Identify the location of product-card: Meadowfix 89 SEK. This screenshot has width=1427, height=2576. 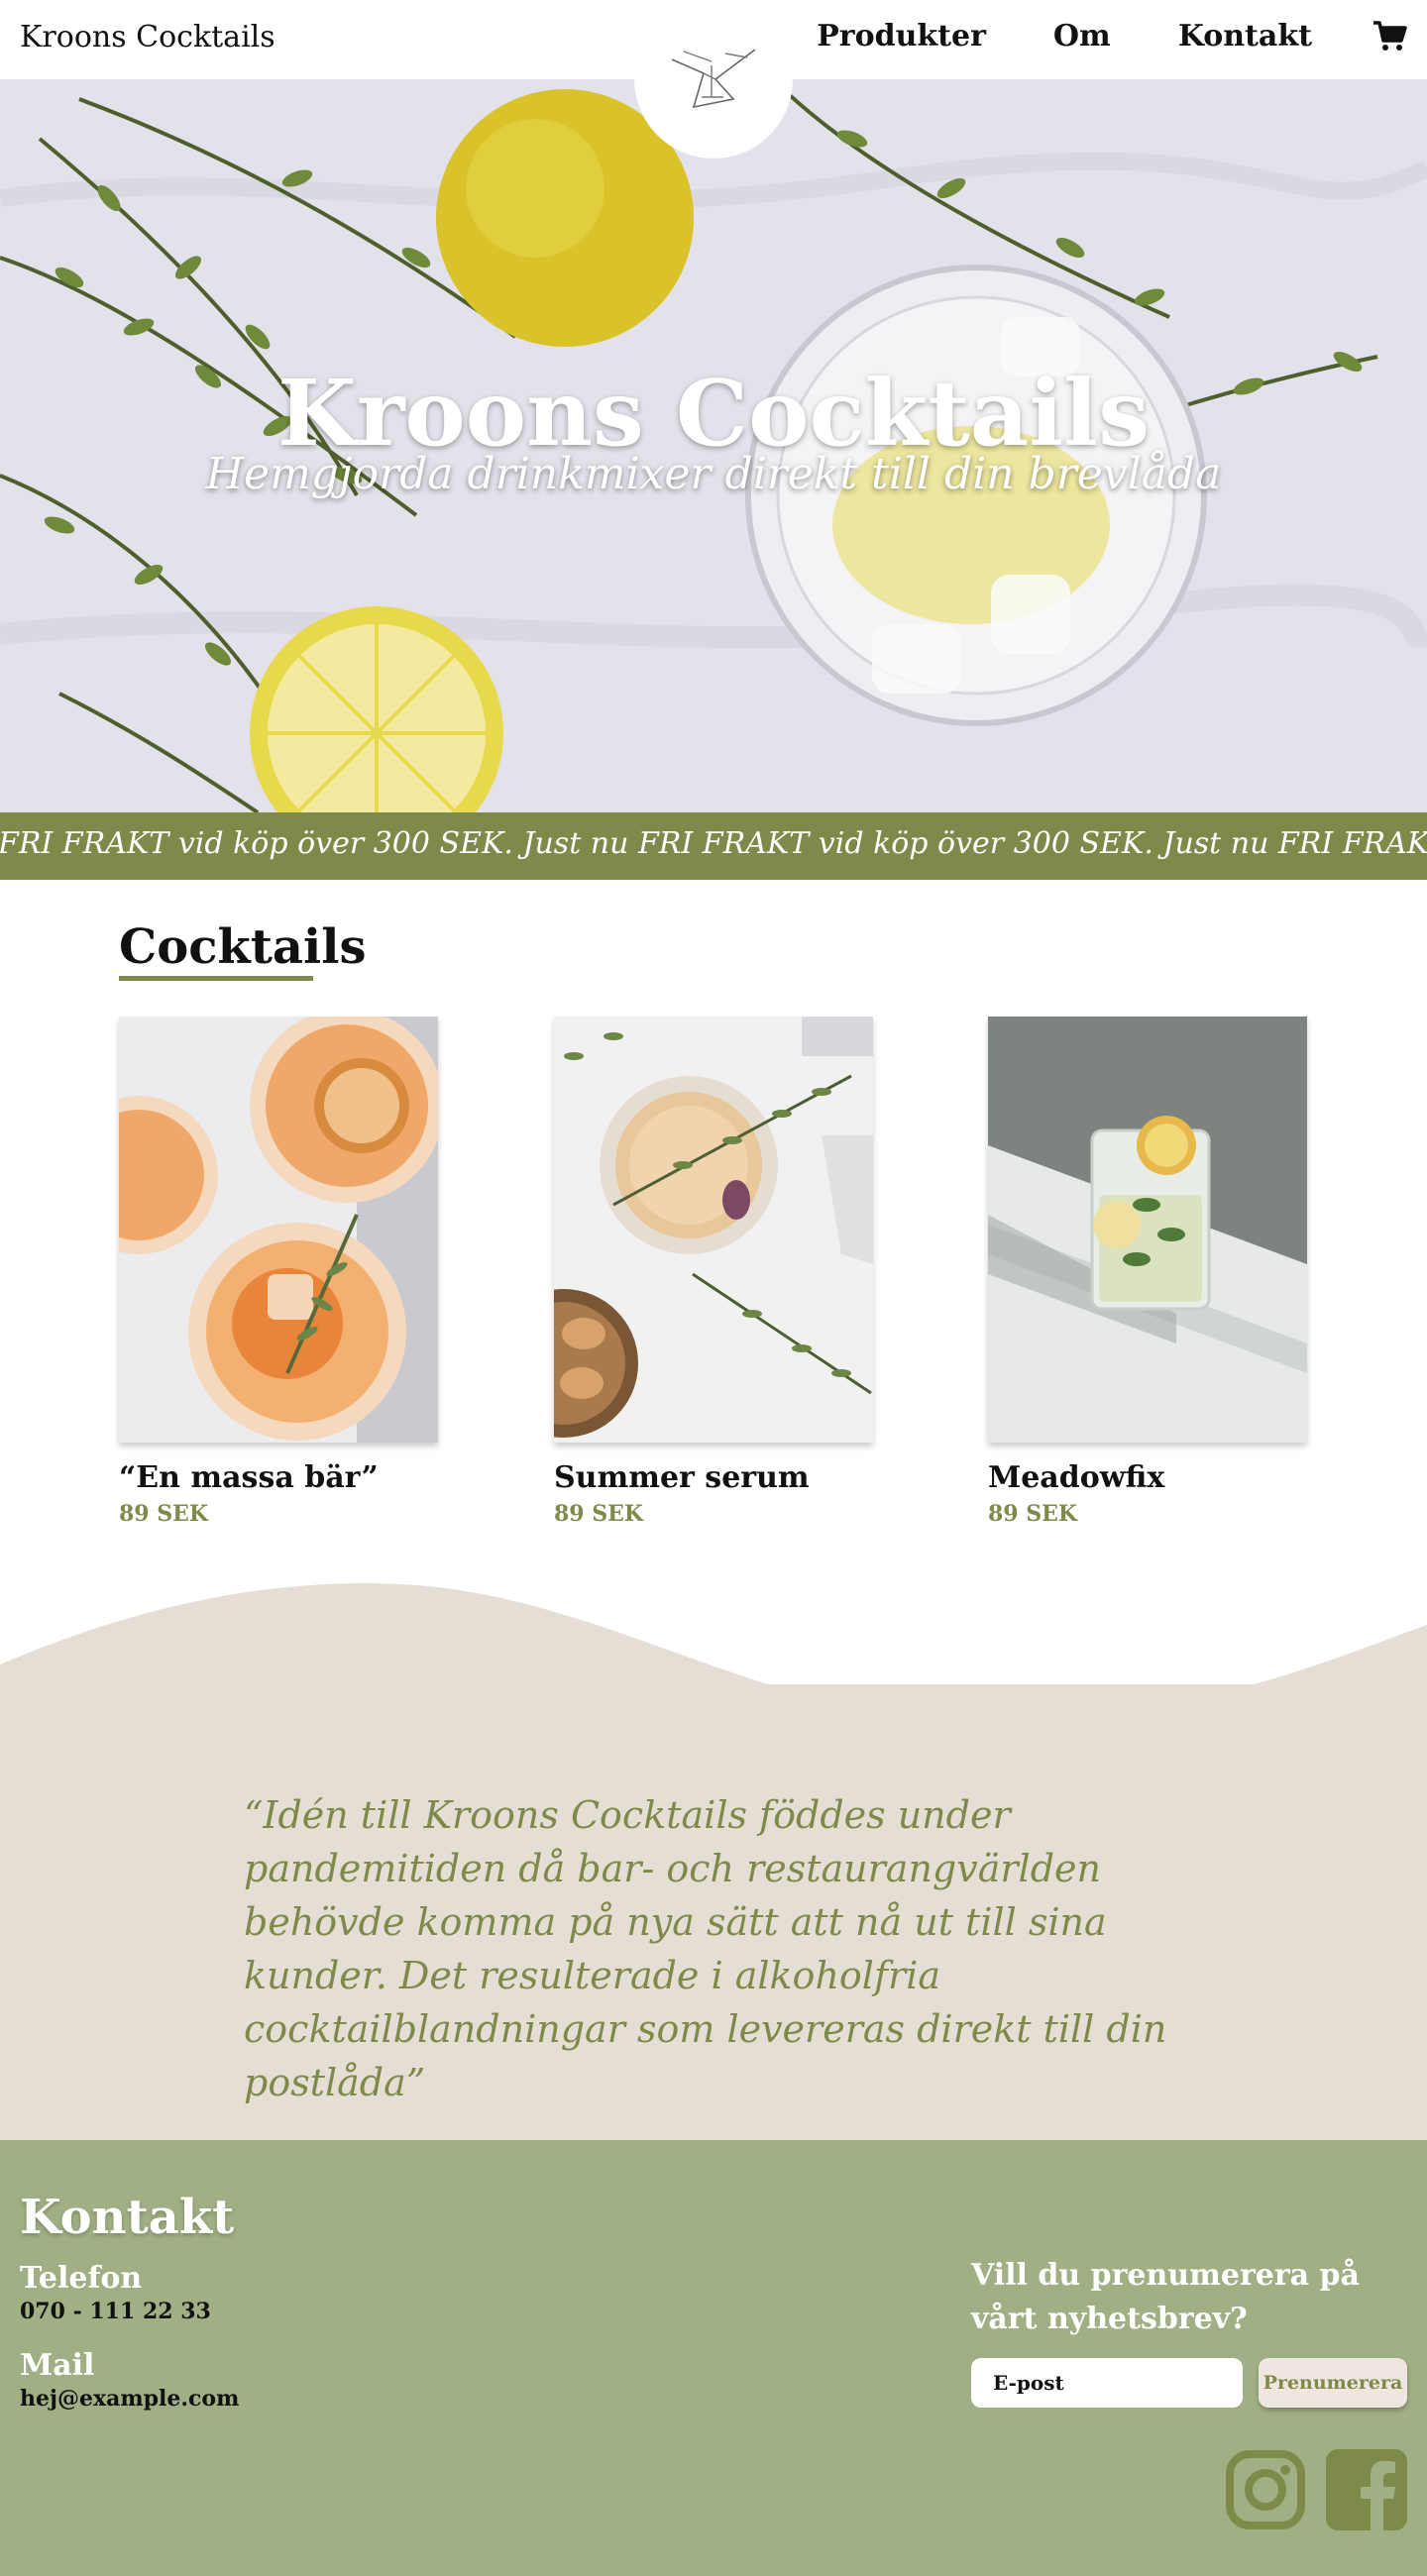
(1147, 1272).